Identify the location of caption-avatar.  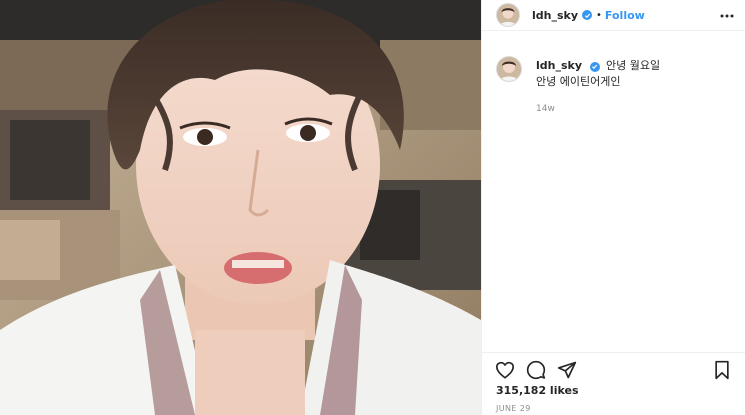
(509, 69).